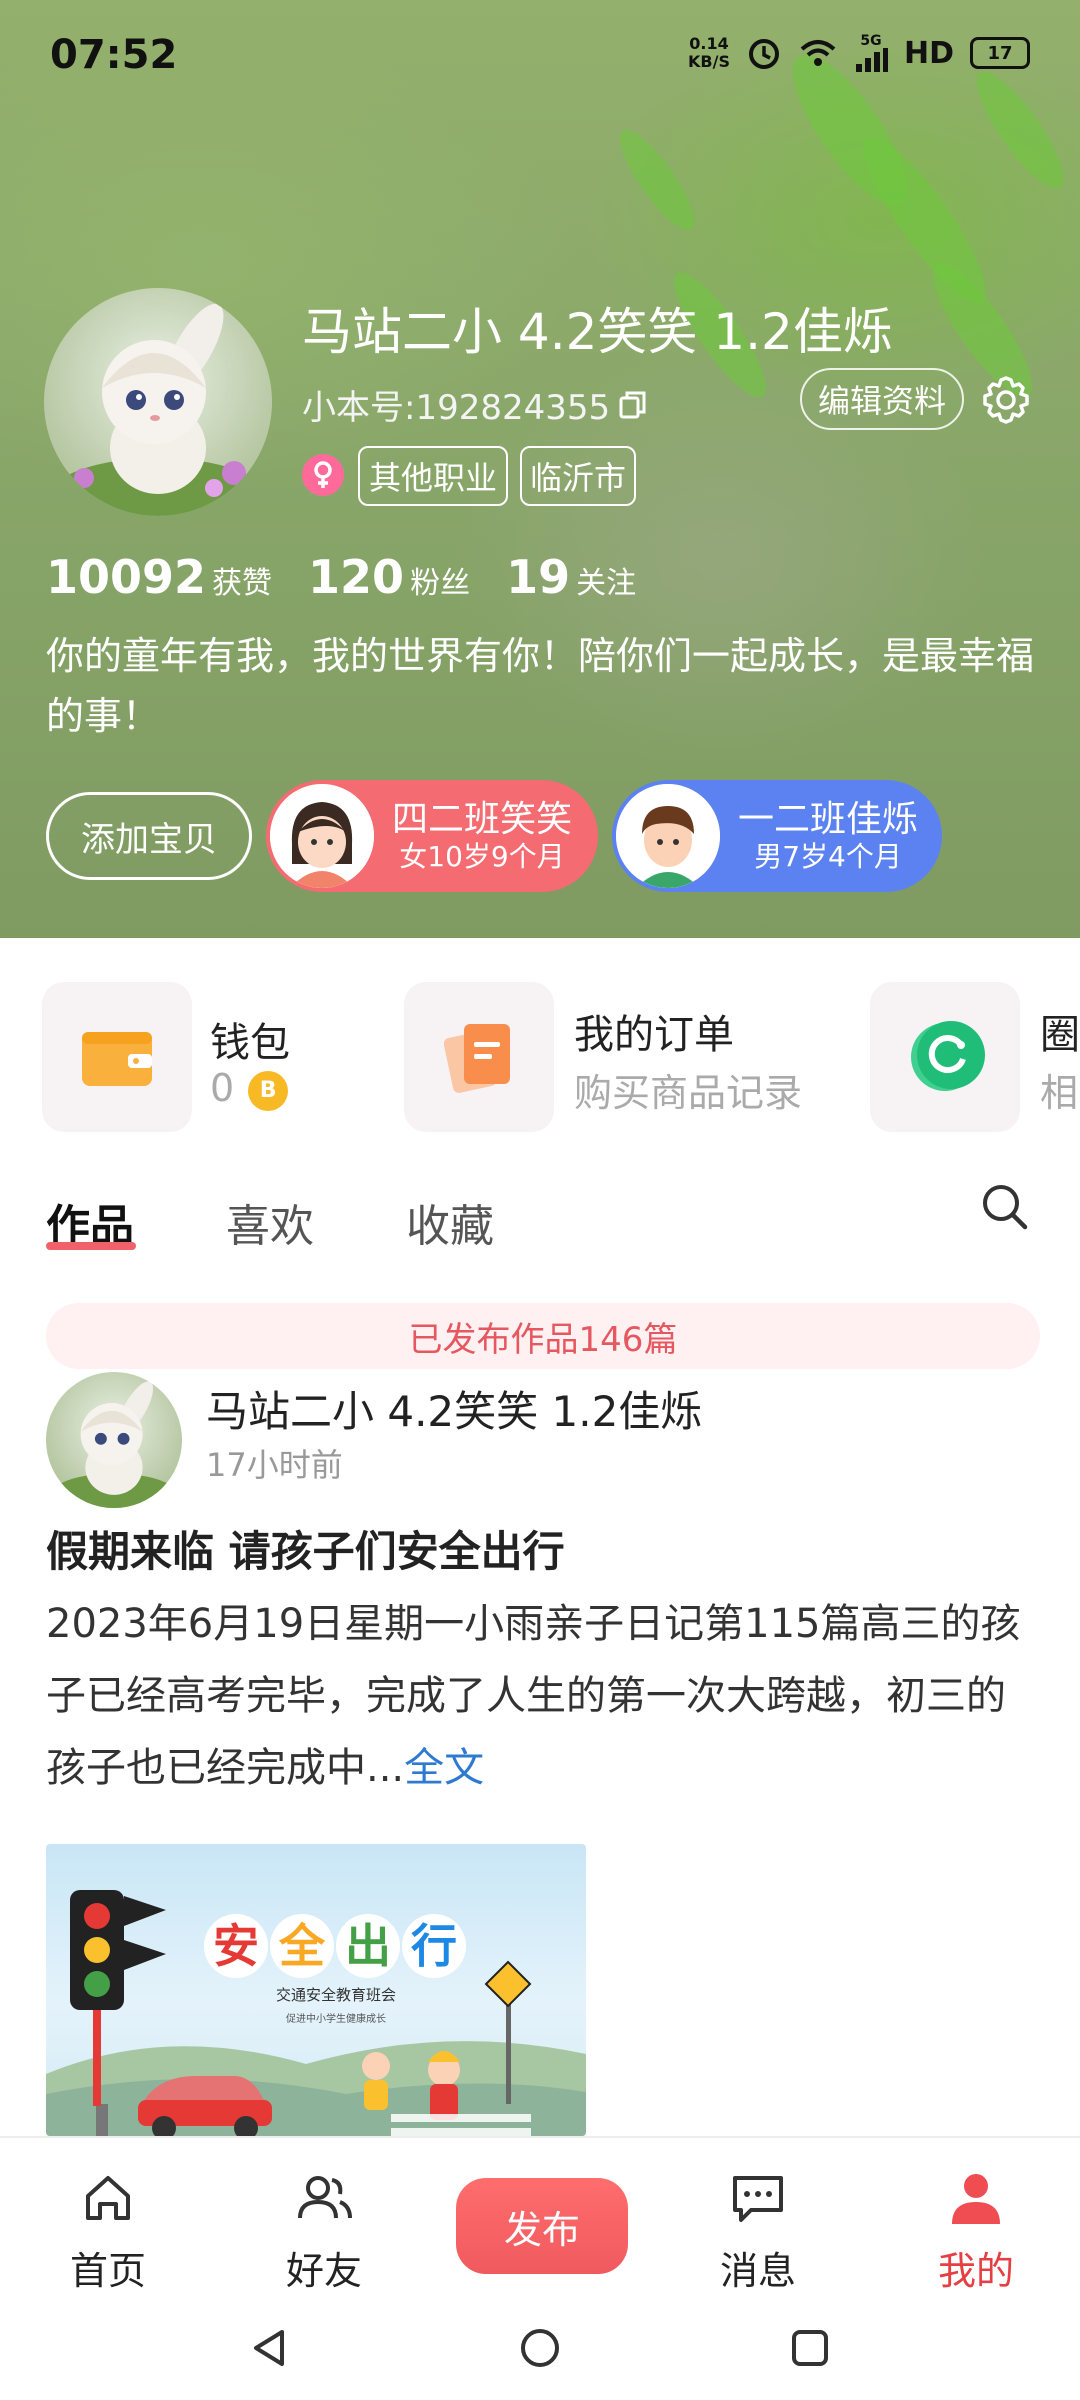  Describe the element at coordinates (810, 2348) in the screenshot. I see `recents-icon` at that location.